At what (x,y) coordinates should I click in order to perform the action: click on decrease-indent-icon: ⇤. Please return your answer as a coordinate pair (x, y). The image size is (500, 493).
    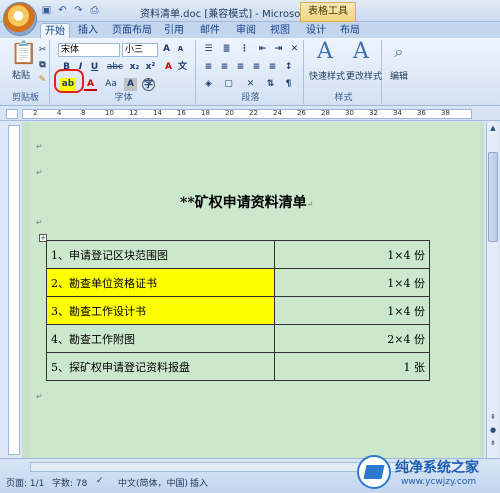
    Looking at the image, I should click on (262, 49).